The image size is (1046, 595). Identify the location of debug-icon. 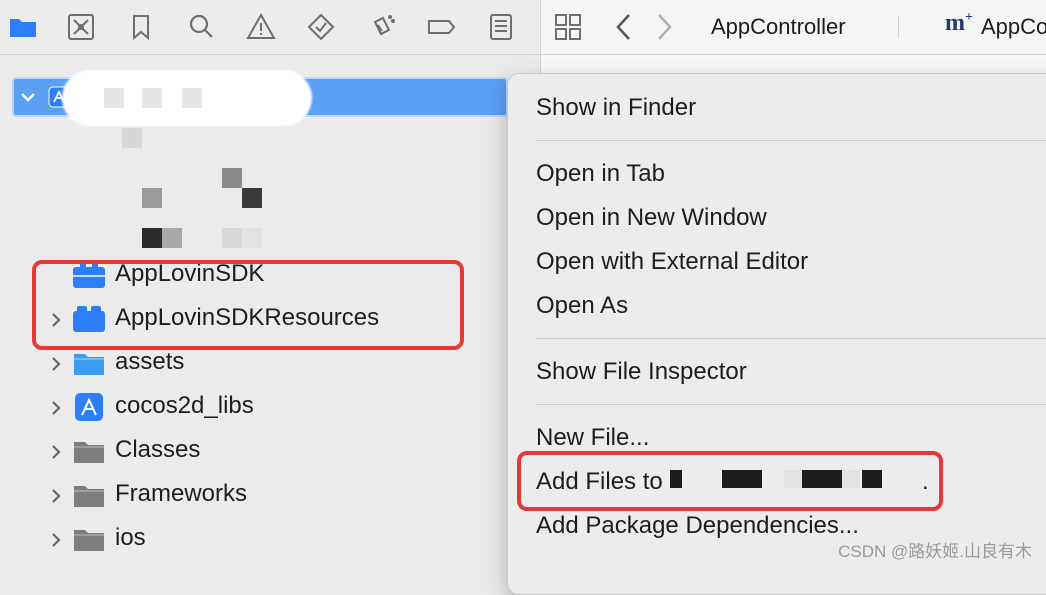
(381, 27).